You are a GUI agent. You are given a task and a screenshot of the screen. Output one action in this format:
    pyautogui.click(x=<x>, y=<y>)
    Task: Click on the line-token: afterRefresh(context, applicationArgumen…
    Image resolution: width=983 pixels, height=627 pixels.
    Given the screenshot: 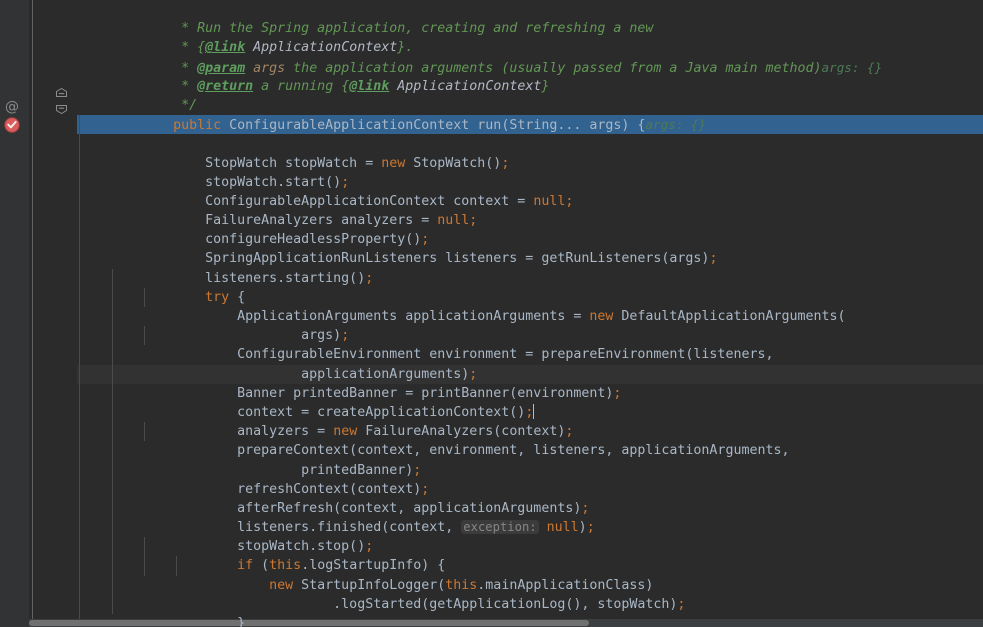 What is the action you would take?
    pyautogui.click(x=361, y=508)
    